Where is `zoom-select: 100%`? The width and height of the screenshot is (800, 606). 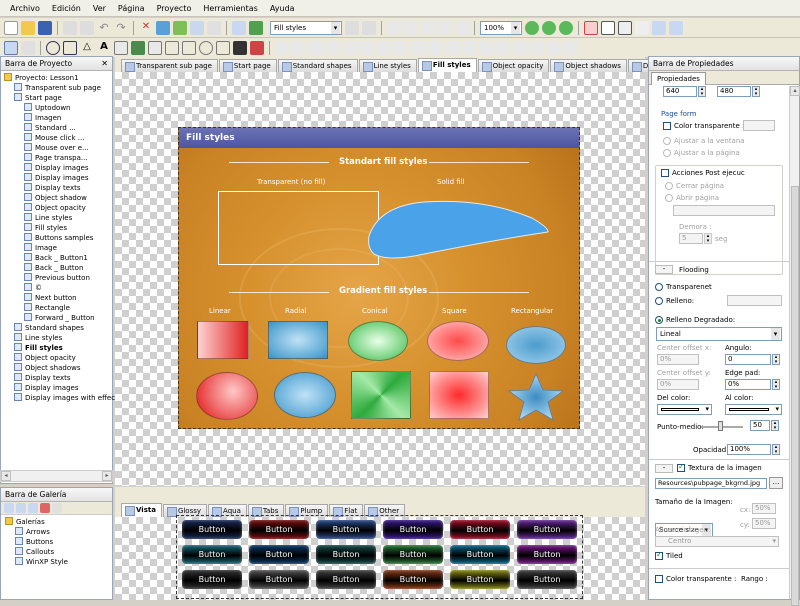 zoom-select: 100% is located at coordinates (501, 27).